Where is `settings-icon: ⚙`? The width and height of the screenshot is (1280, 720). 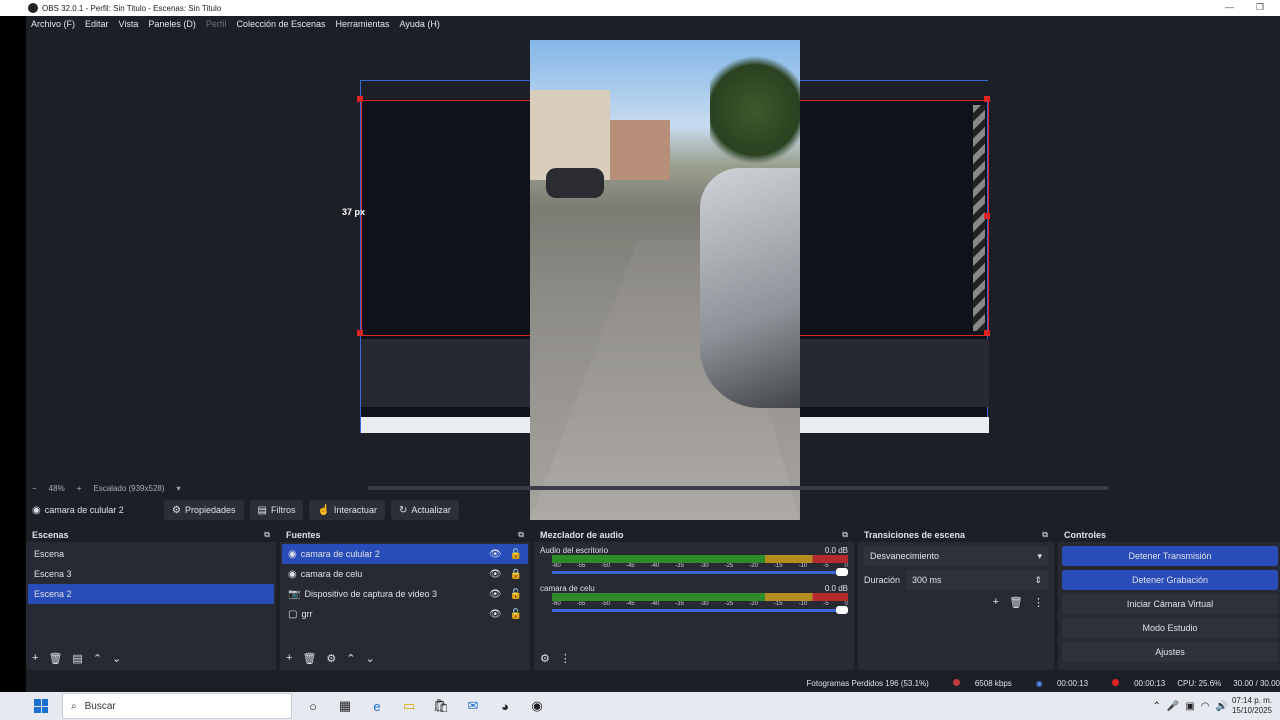 settings-icon: ⚙ is located at coordinates (545, 658).